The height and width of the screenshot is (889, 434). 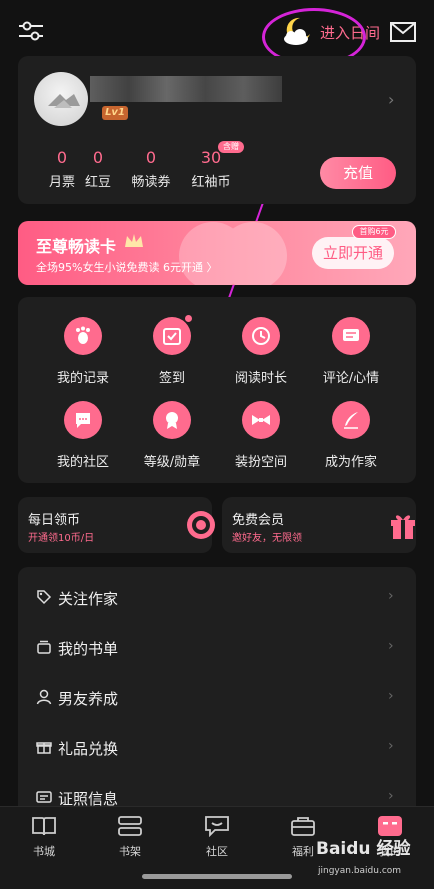 What do you see at coordinates (44, 597) in the screenshot?
I see `tag-icon` at bounding box center [44, 597].